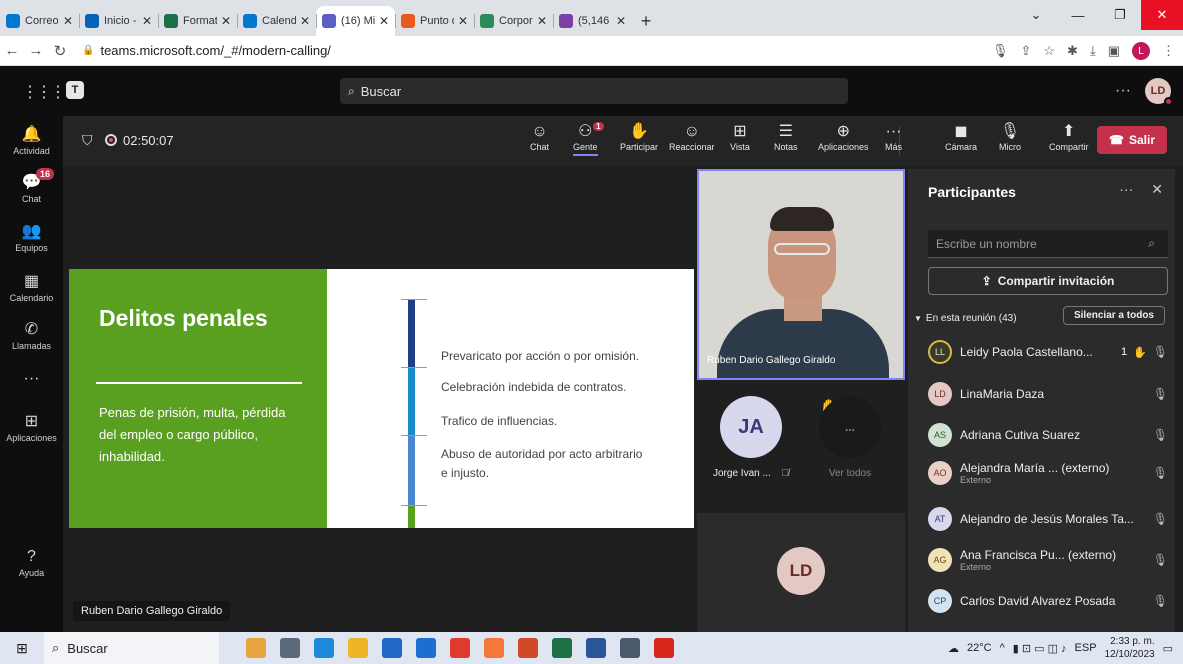 This screenshot has height=664, width=1183. What do you see at coordinates (494, 648) in the screenshot?
I see `firefox-icon` at bounding box center [494, 648].